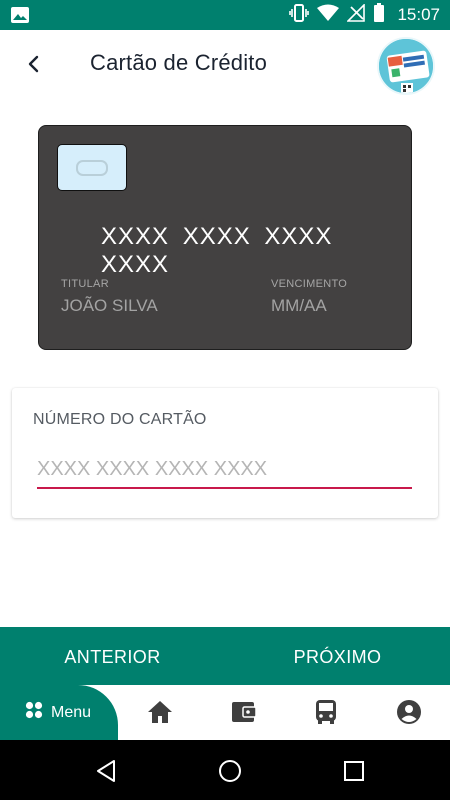 The width and height of the screenshot is (450, 800). What do you see at coordinates (217, 250) in the screenshot?
I see `card-number-preview: XXXX XXXX XXXX XXXX` at bounding box center [217, 250].